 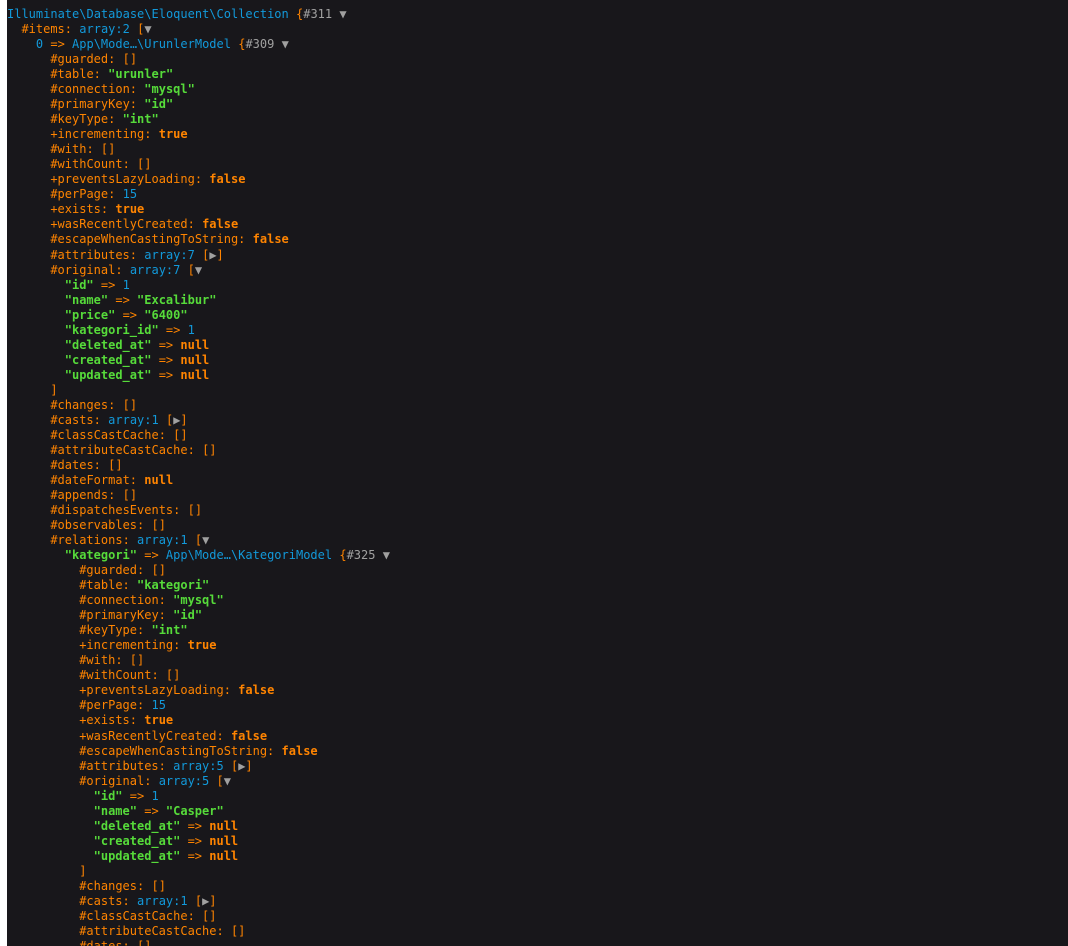 I want to click on open-brace: {, so click(x=343, y=555).